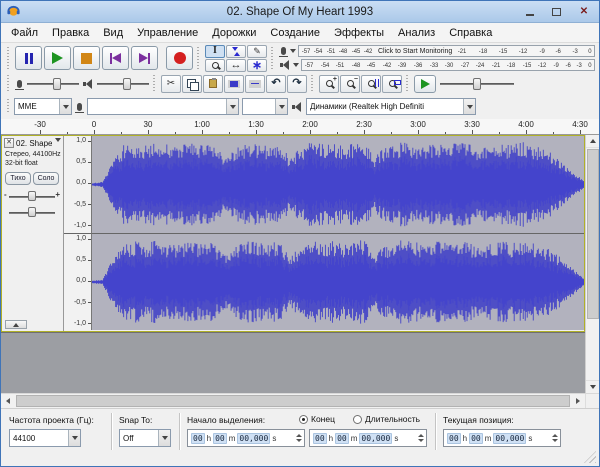 The image size is (600, 467). What do you see at coordinates (415, 51) in the screenshot?
I see `monitoring-text: Click to Start Monitoring` at bounding box center [415, 51].